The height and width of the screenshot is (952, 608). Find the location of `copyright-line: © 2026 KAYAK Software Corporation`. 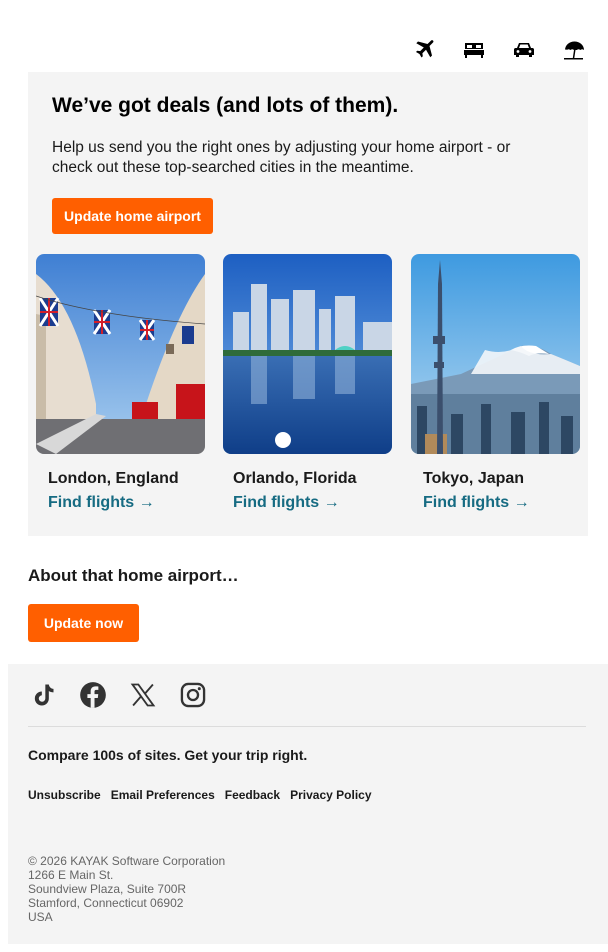

copyright-line: © 2026 KAYAK Software Corporation is located at coordinates (127, 861).